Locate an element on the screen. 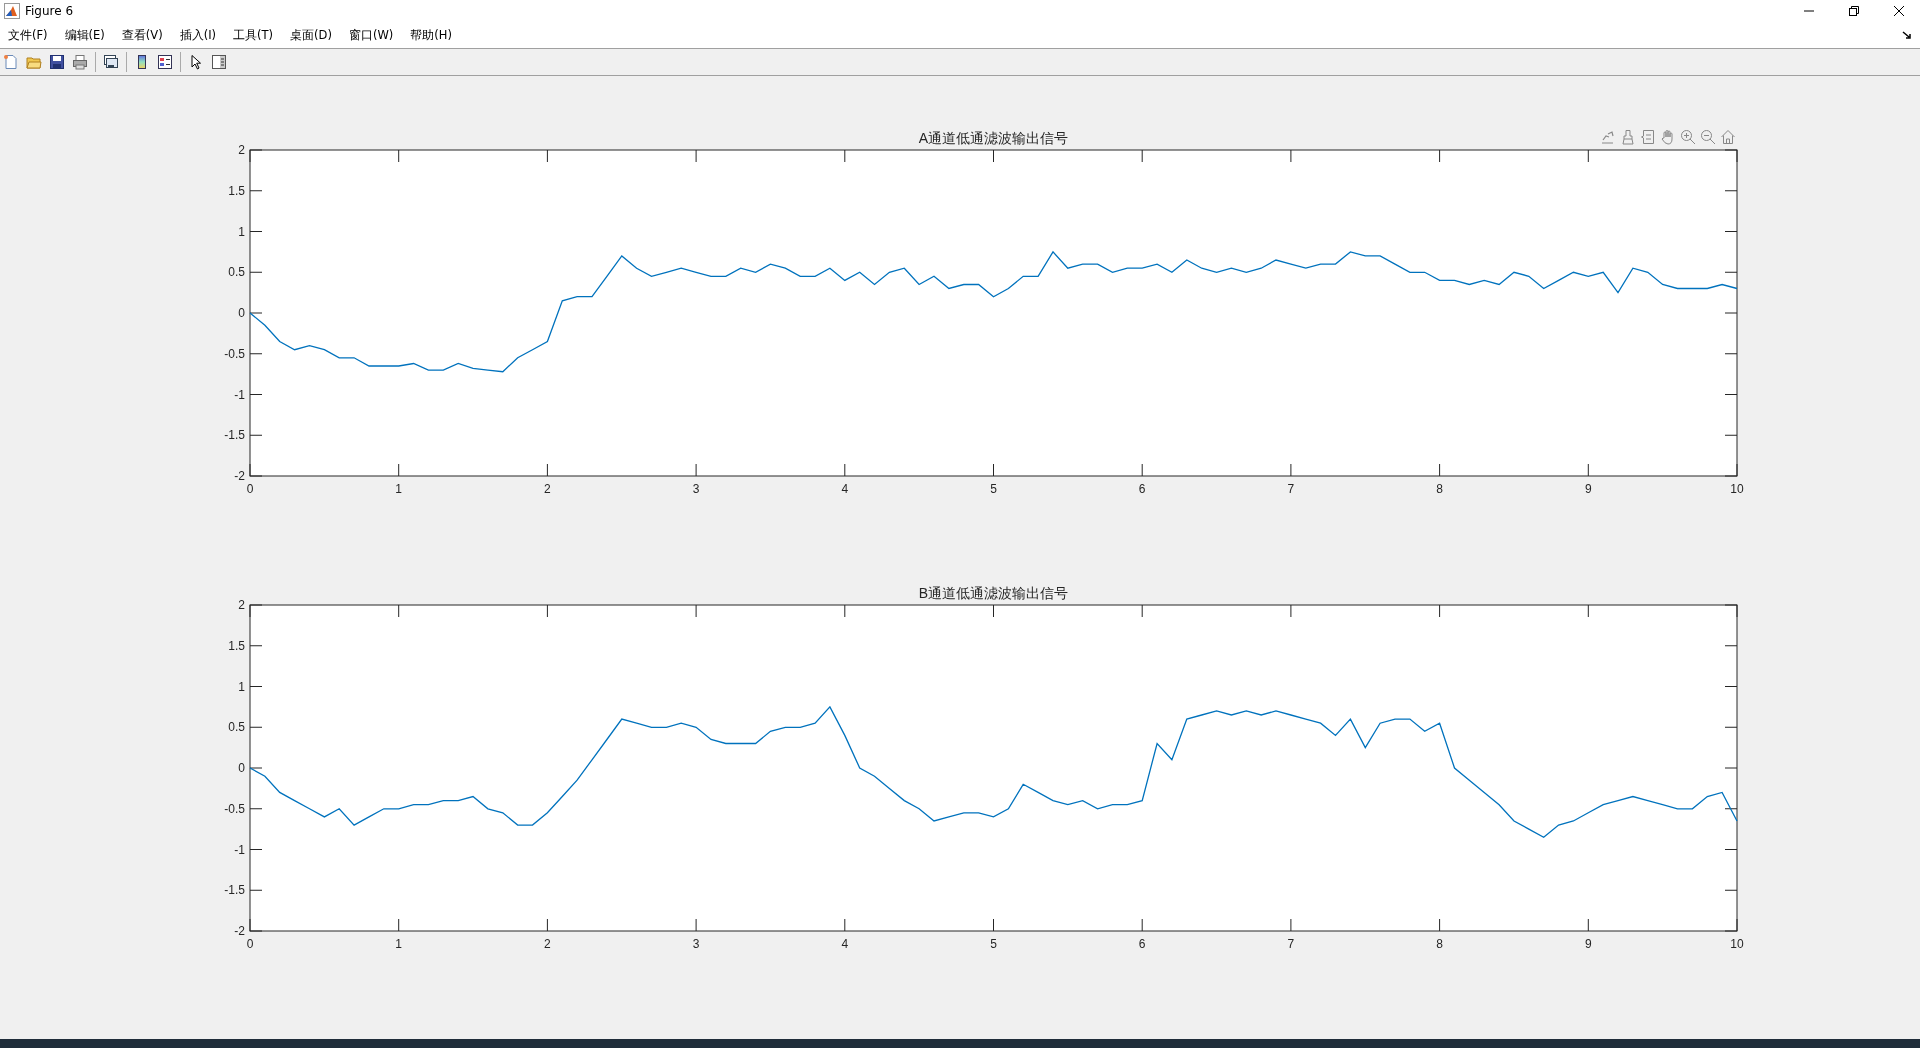  property-editor-icon is located at coordinates (219, 62).